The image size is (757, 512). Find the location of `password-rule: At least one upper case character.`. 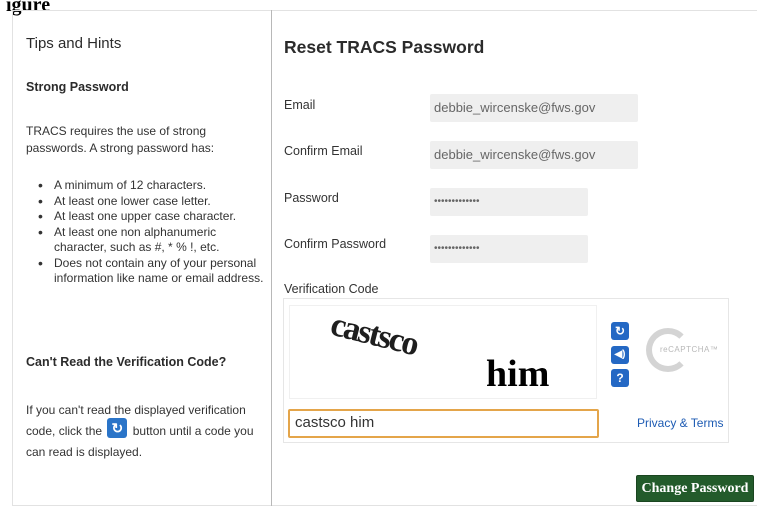

password-rule: At least one upper case character. is located at coordinates (154, 217).